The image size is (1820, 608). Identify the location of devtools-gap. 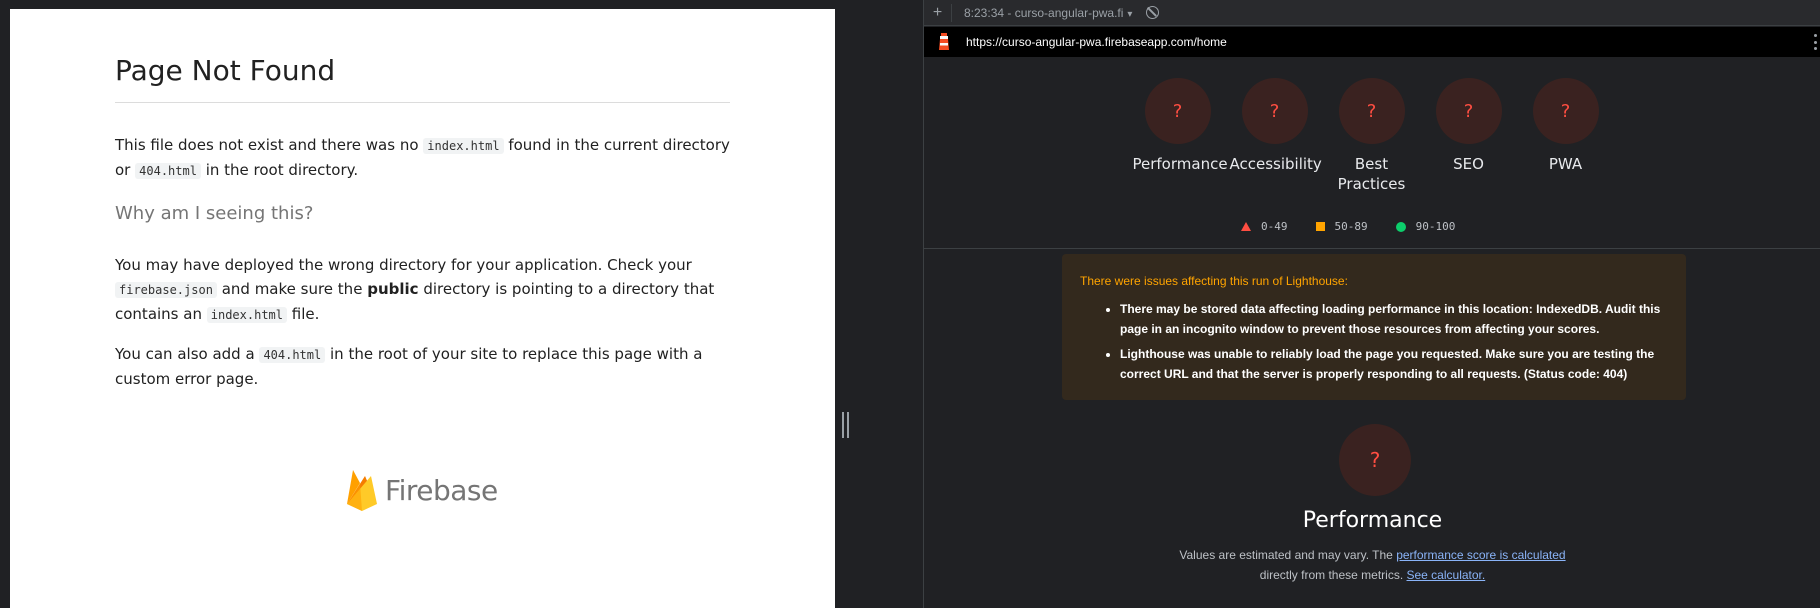
(889, 304).